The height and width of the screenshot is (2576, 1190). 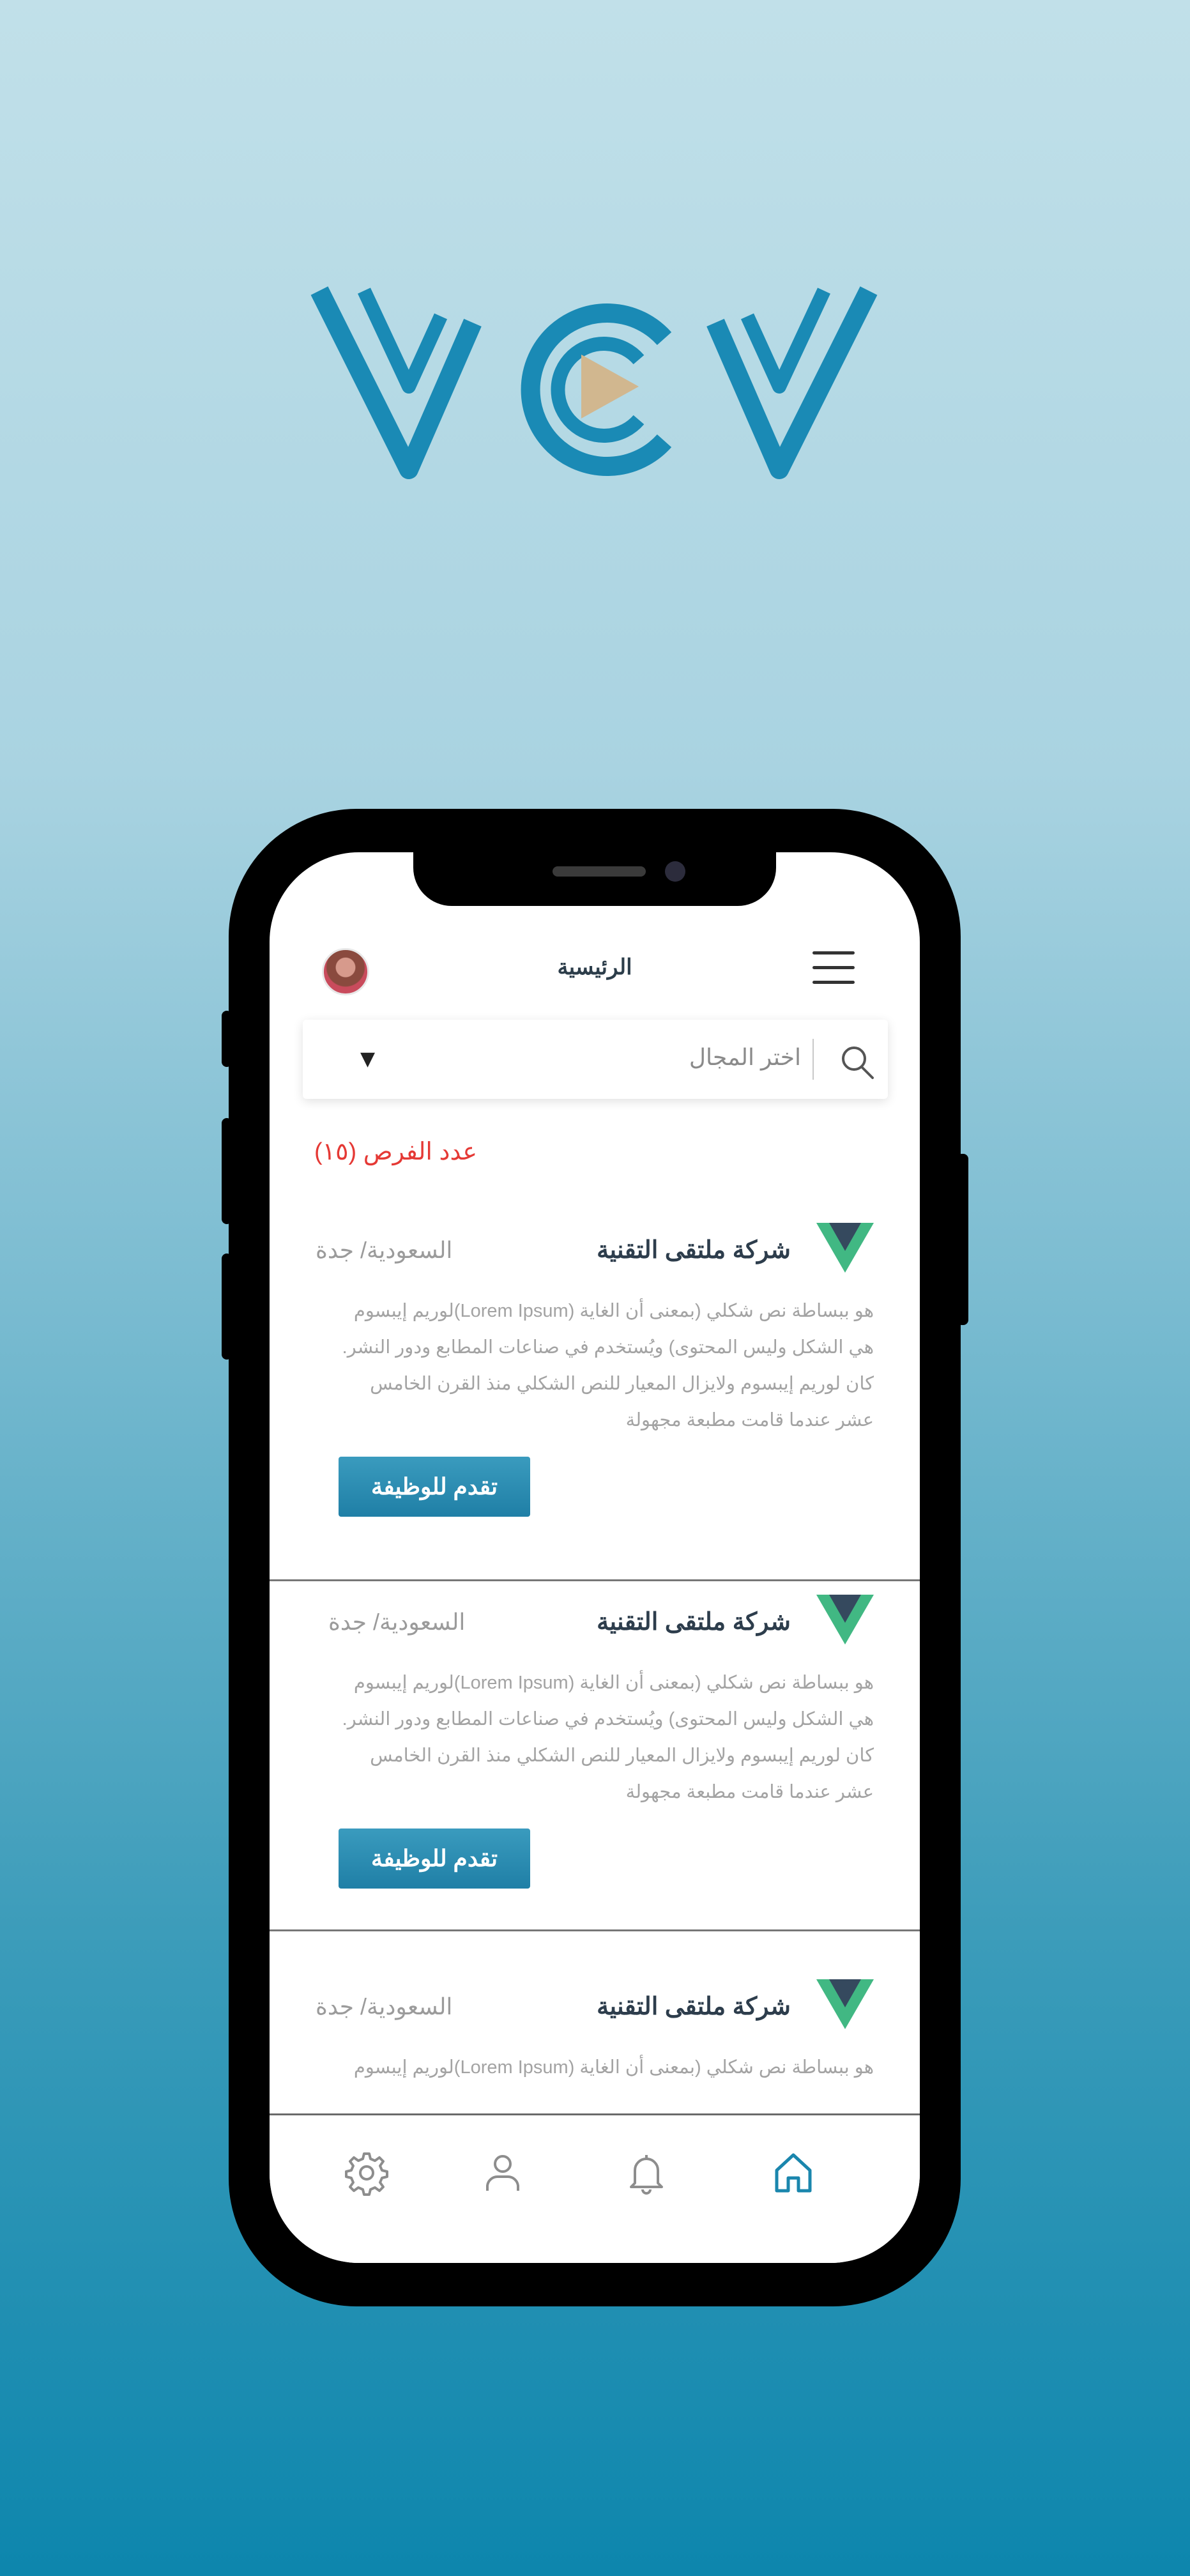 I want to click on gear-icon, so click(x=366, y=2172).